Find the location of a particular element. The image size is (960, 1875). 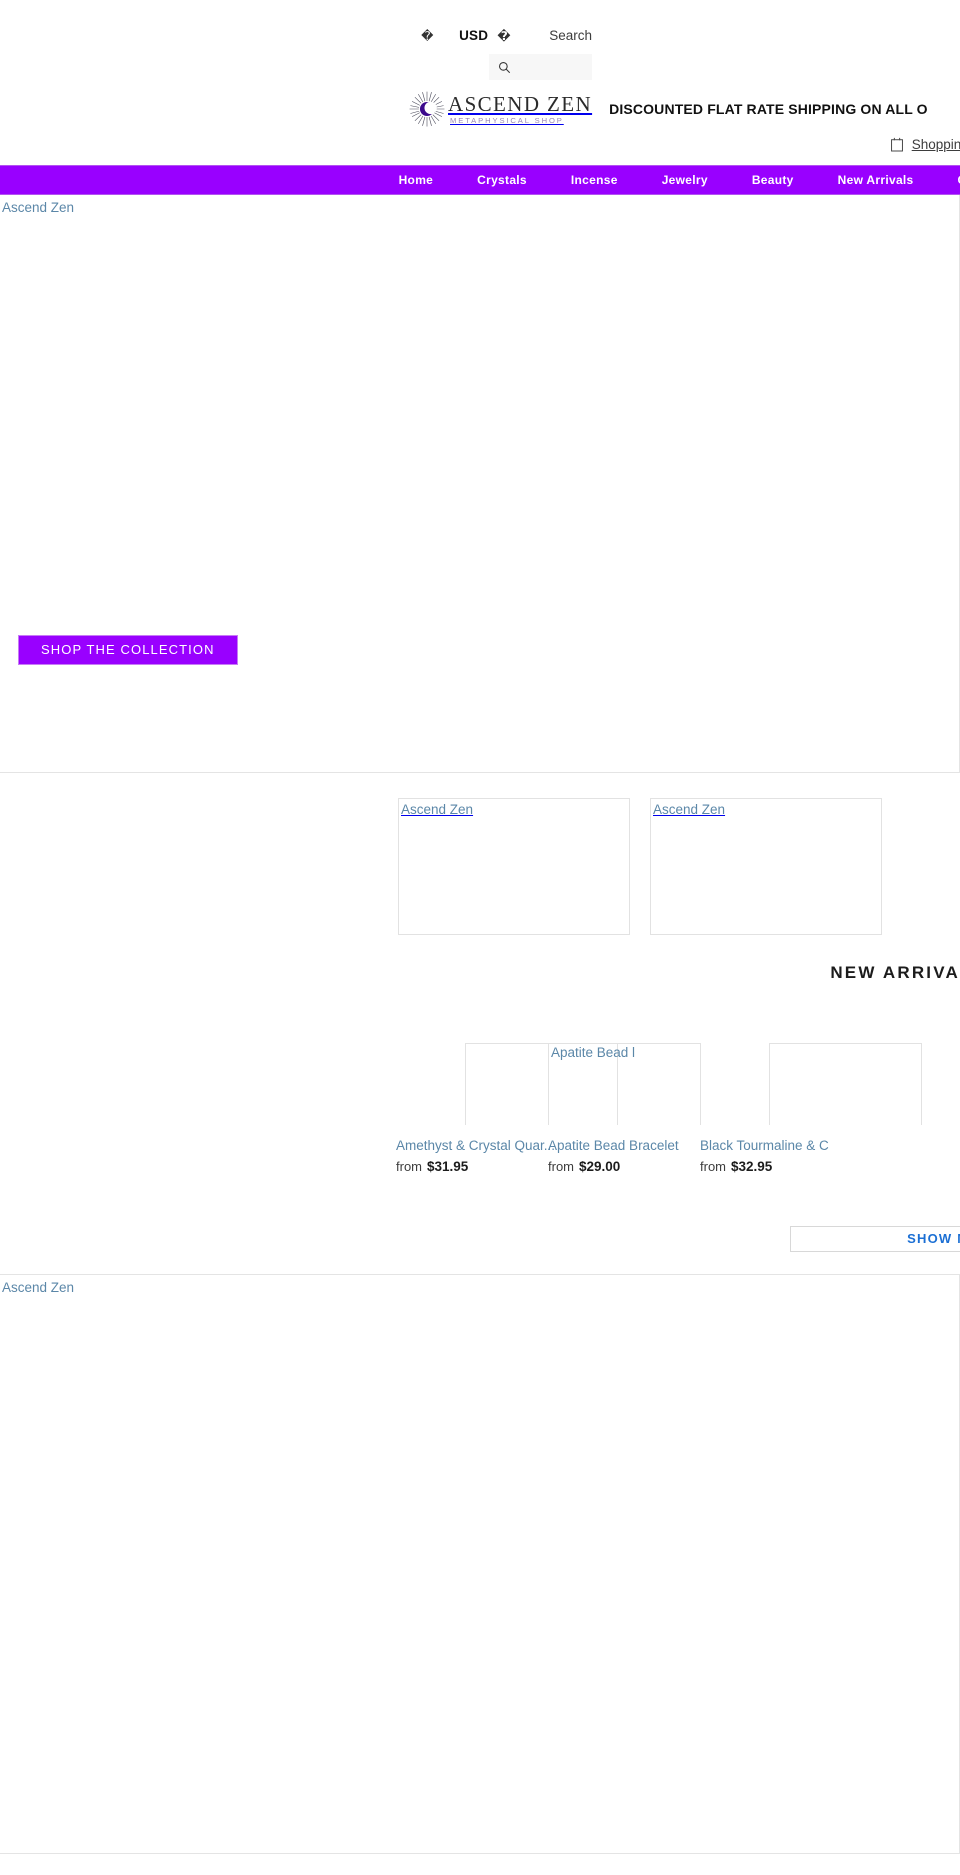

search-label: Search is located at coordinates (570, 35).